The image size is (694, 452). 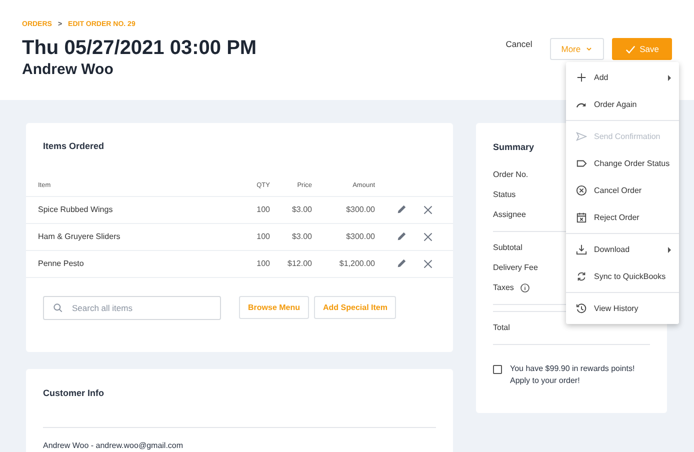 What do you see at coordinates (622, 249) in the screenshot?
I see `menu-item: Download` at bounding box center [622, 249].